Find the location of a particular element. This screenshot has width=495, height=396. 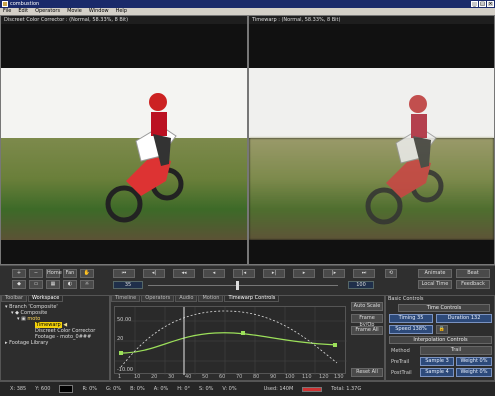

tab-toolbar: Toolbar is located at coordinates (14, 298).